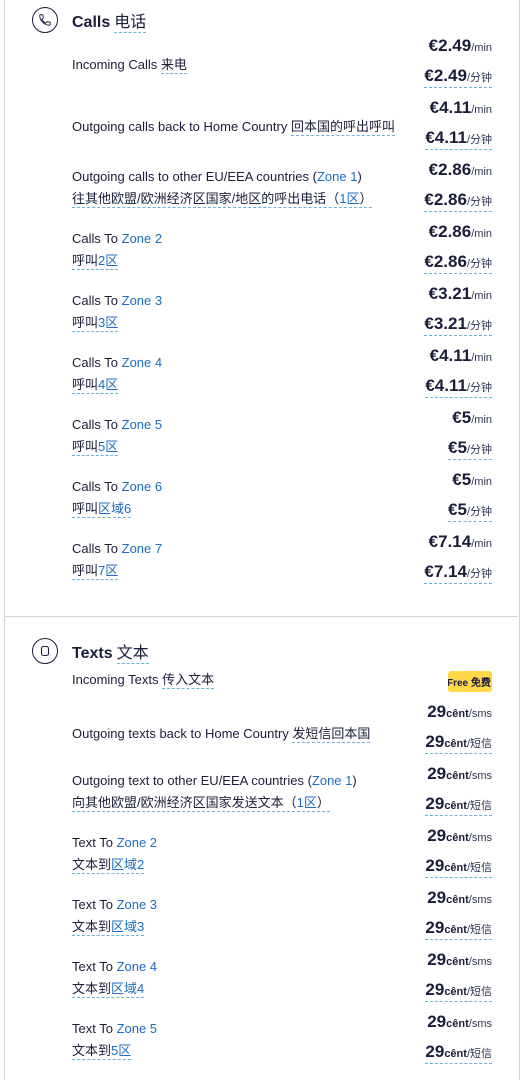  Describe the element at coordinates (342, 127) in the screenshot. I see `cn-label: 回本国的呼出呼叫` at that location.